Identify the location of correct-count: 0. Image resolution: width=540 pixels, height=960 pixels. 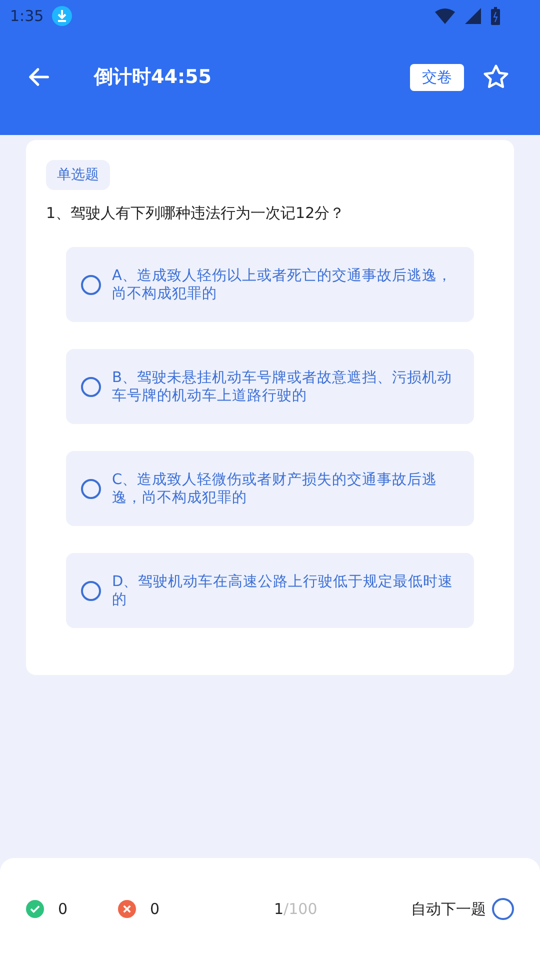
(63, 909).